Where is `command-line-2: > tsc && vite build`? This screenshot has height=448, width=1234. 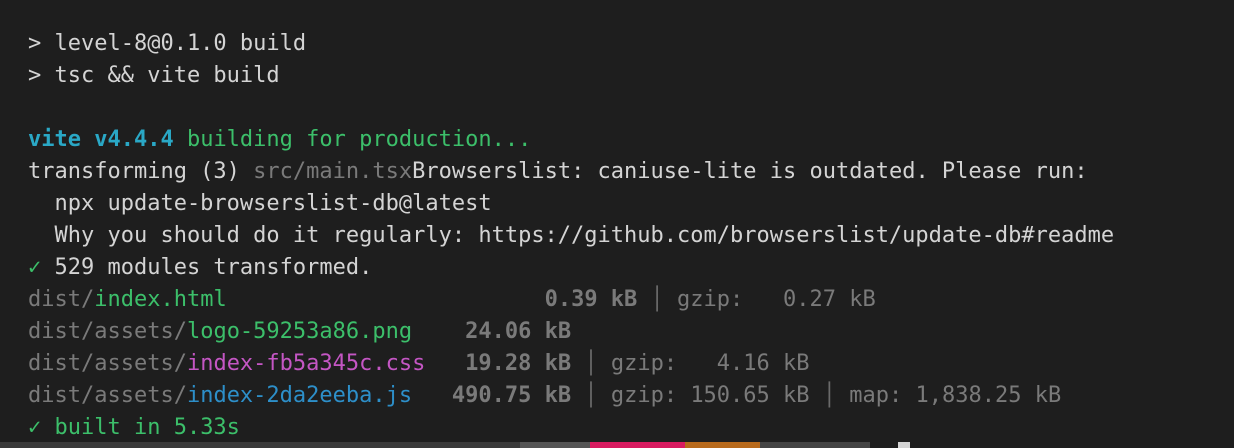 command-line-2: > tsc && vite build is located at coordinates (154, 75).